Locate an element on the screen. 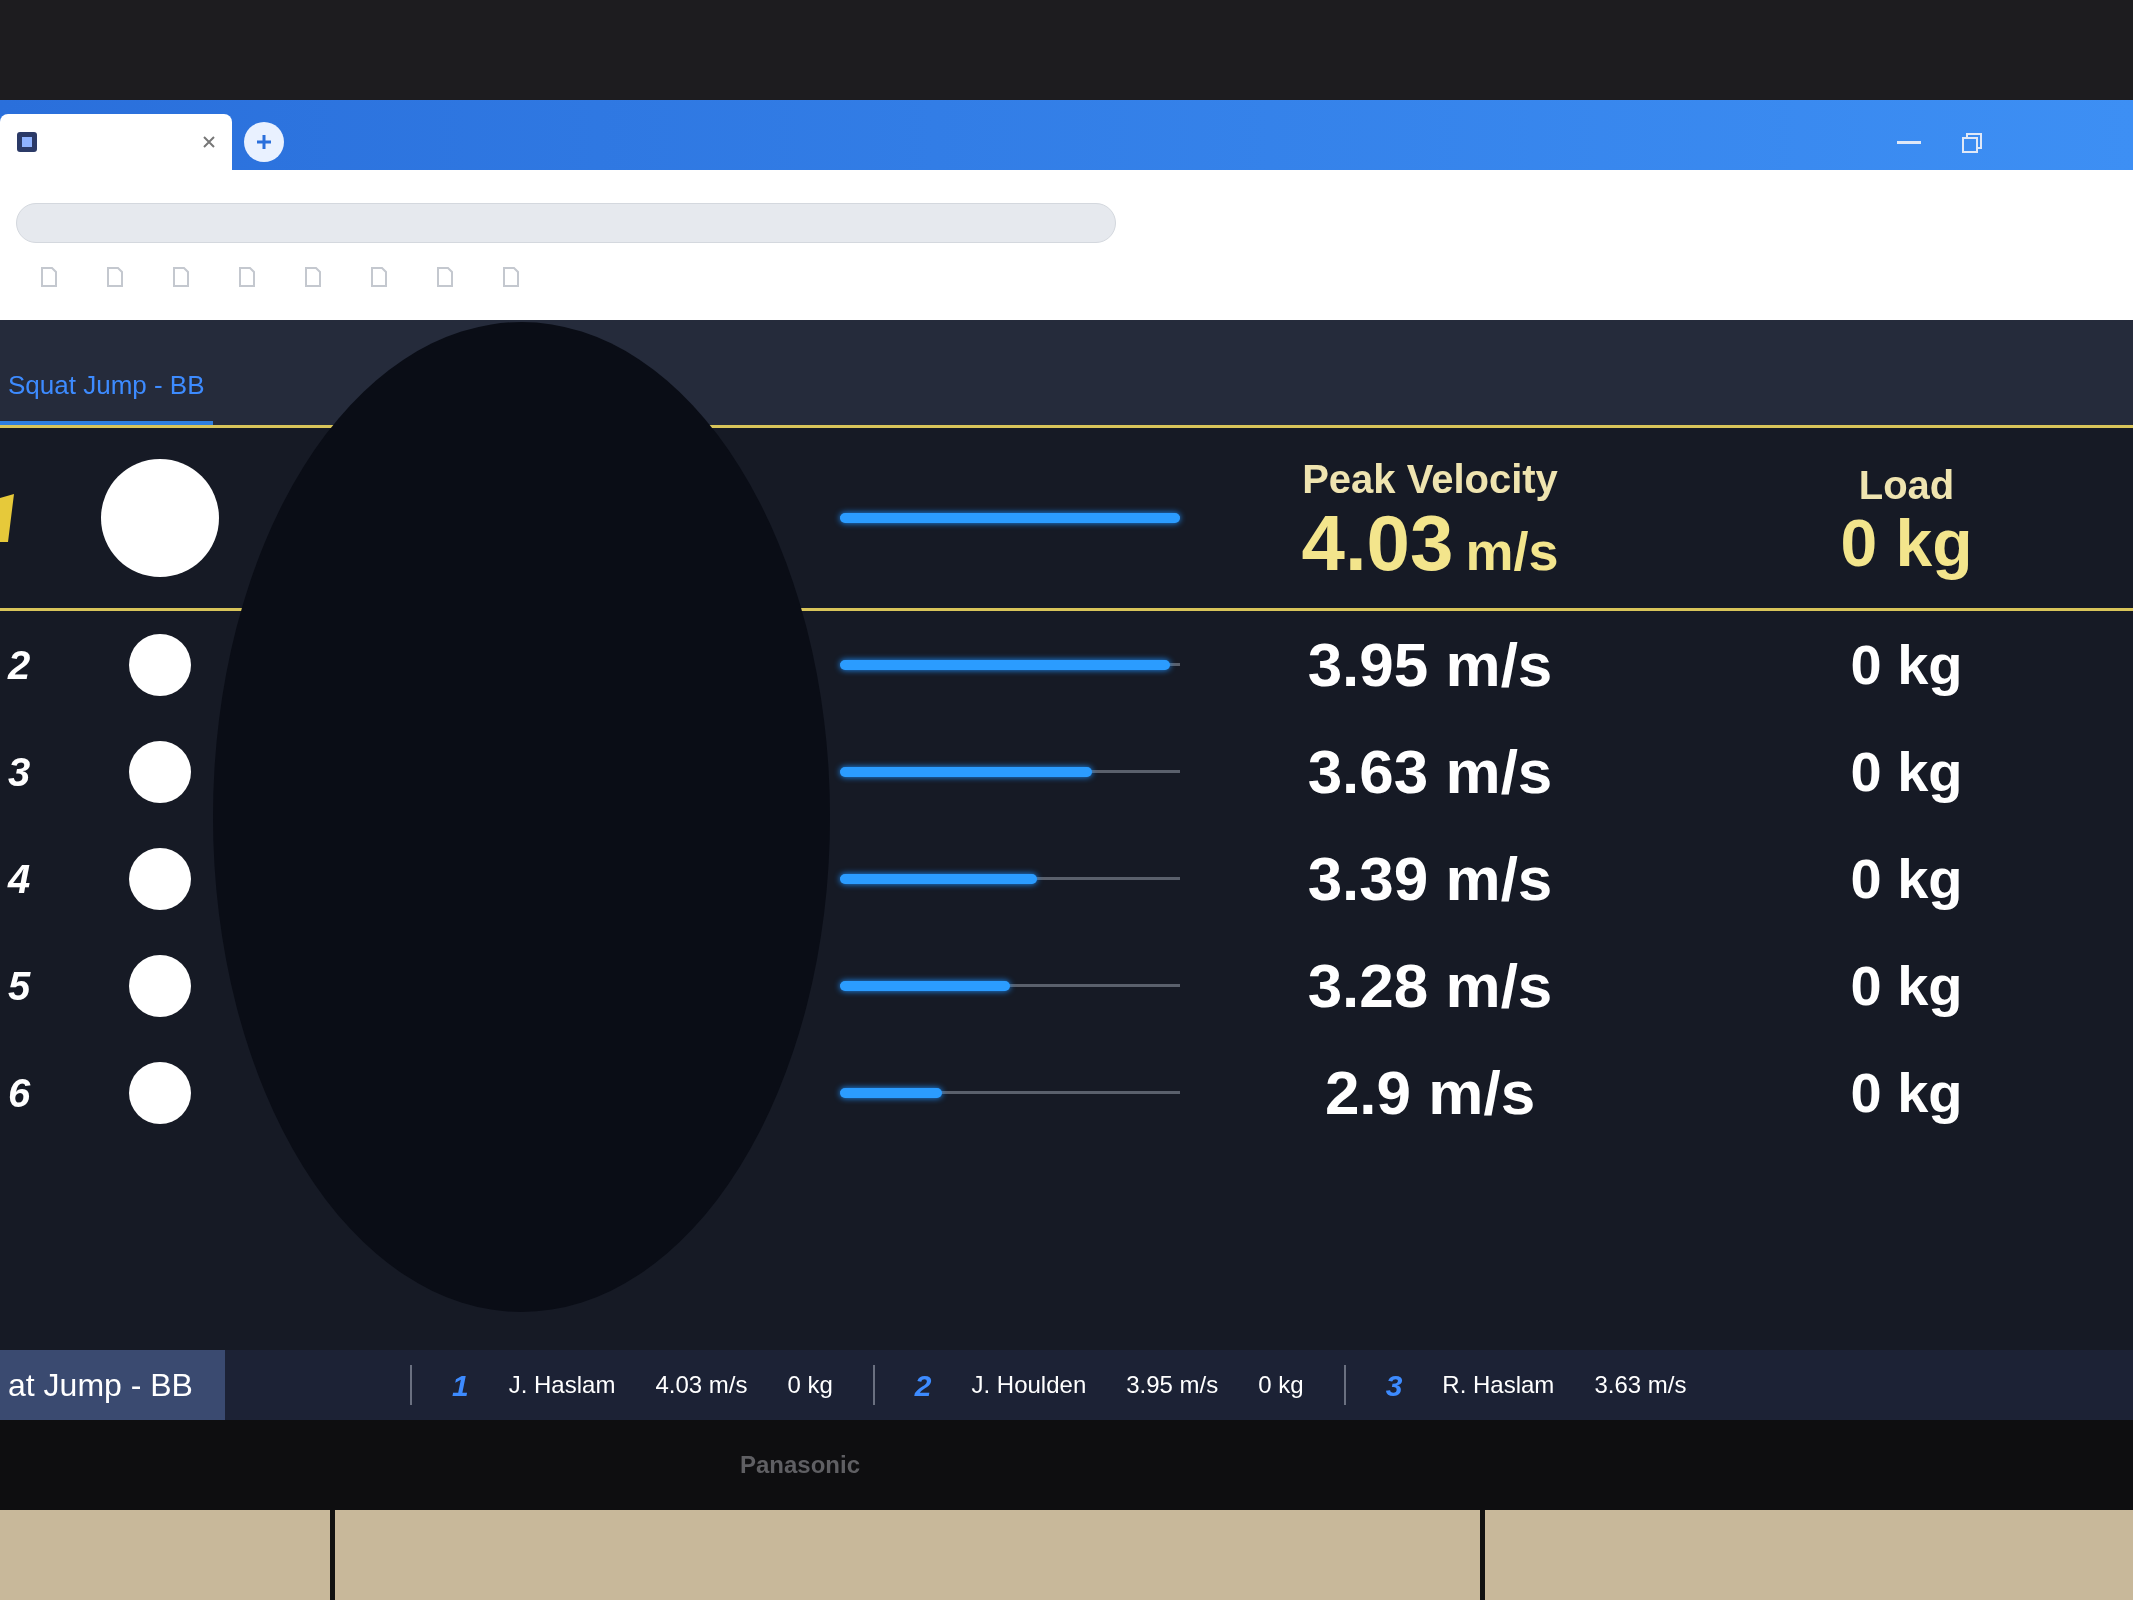 The height and width of the screenshot is (1600, 2133). ticker-rank: 1 is located at coordinates (460, 1385).